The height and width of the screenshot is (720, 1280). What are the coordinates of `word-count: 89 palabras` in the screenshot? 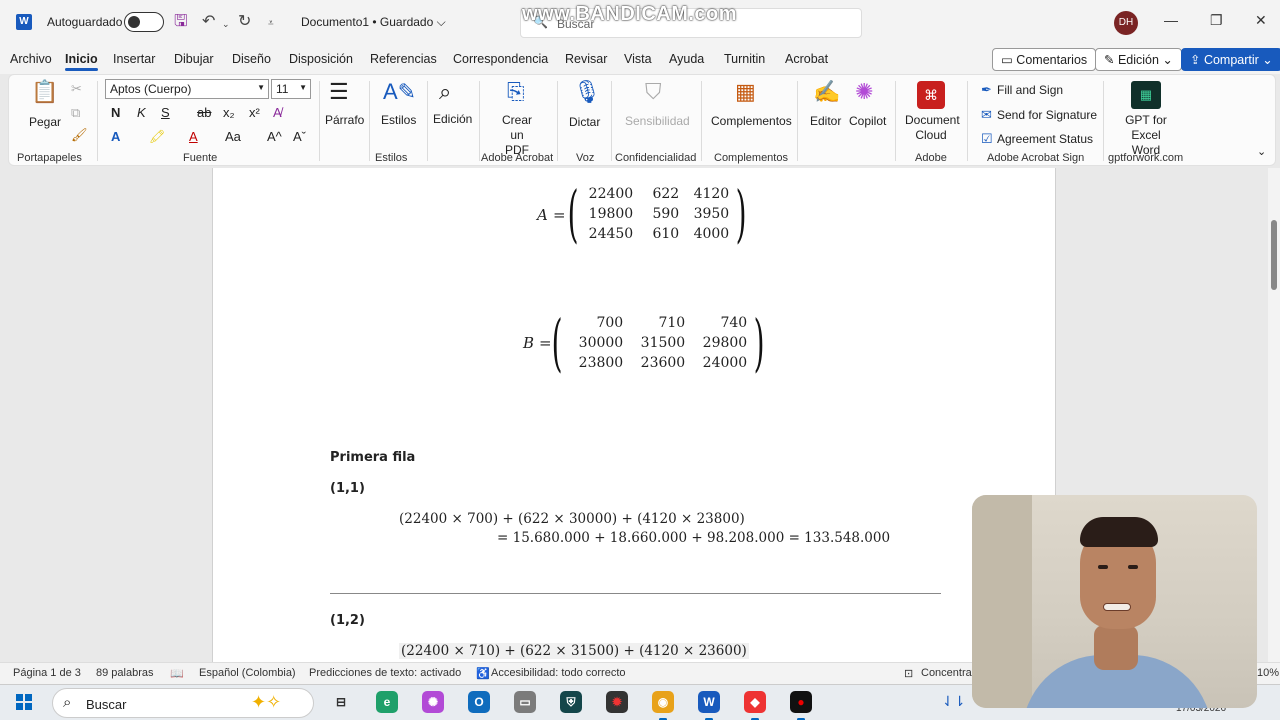 It's located at (125, 673).